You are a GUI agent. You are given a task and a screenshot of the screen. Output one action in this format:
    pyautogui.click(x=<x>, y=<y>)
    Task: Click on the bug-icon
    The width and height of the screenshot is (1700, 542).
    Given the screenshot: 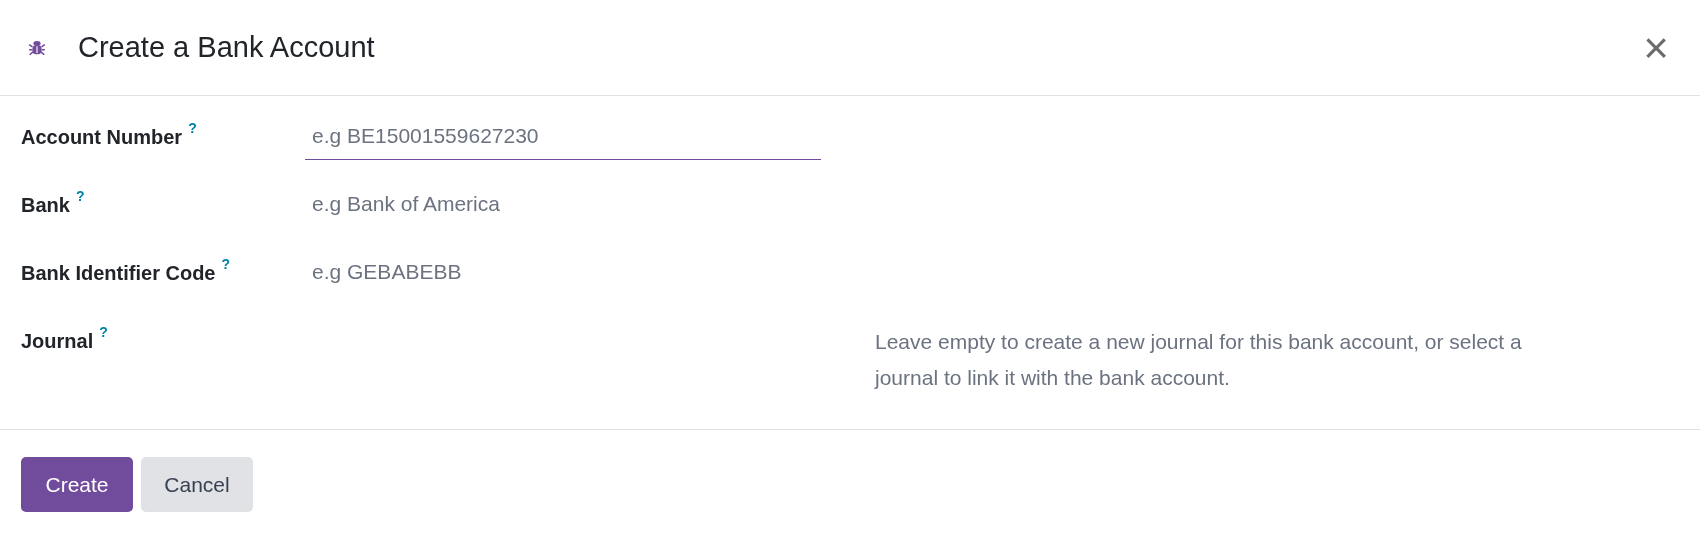 What is the action you would take?
    pyautogui.click(x=37, y=47)
    